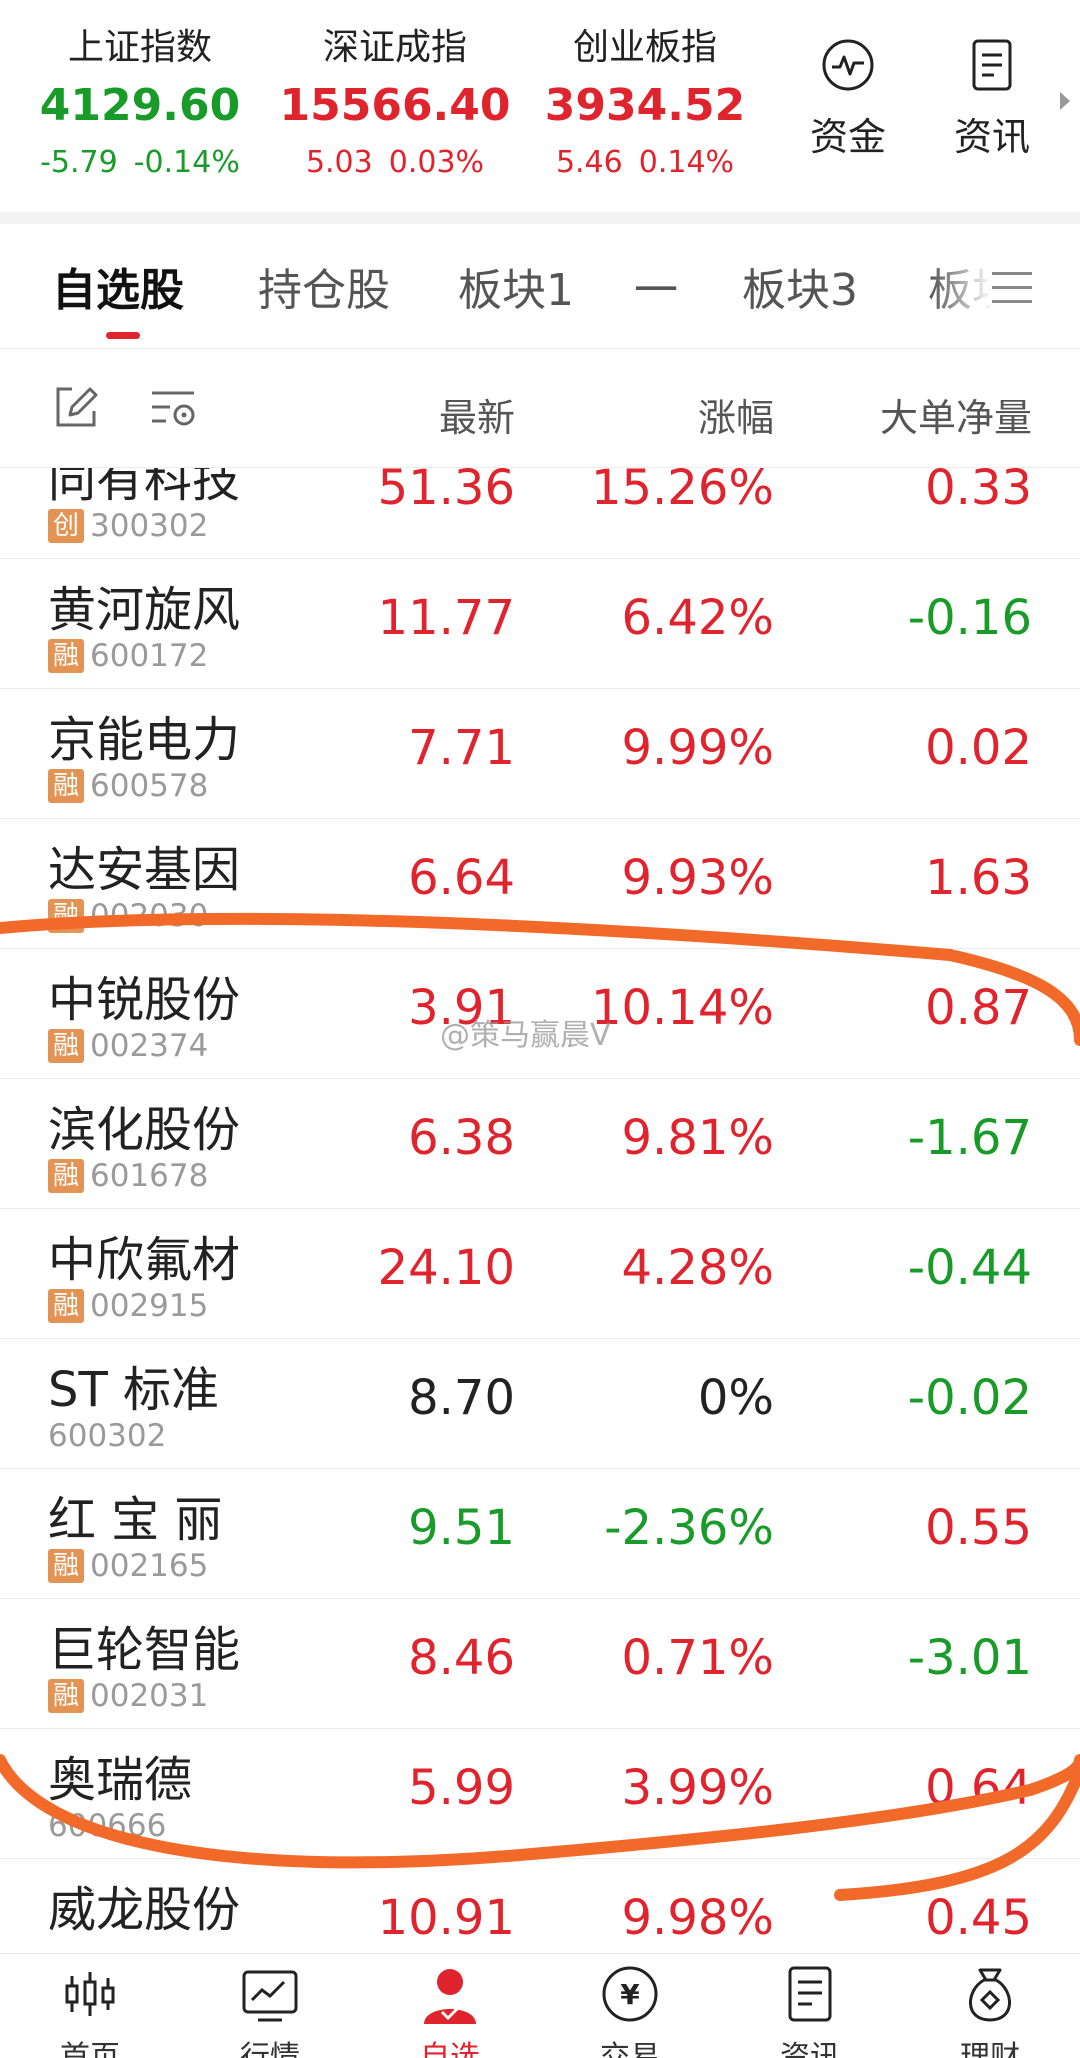 This screenshot has width=1080, height=2058. I want to click on nav-label: 首页, so click(90, 2049).